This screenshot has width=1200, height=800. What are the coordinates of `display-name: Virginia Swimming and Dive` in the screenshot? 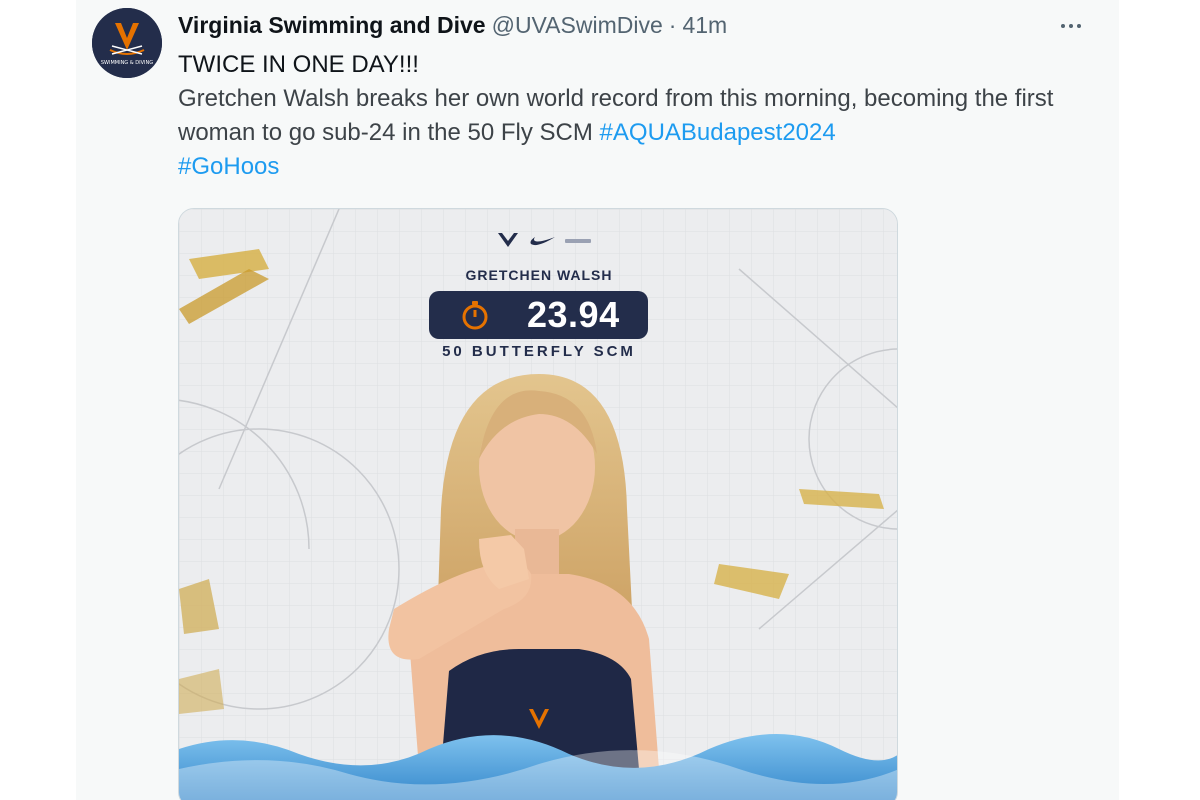 It's located at (332, 25).